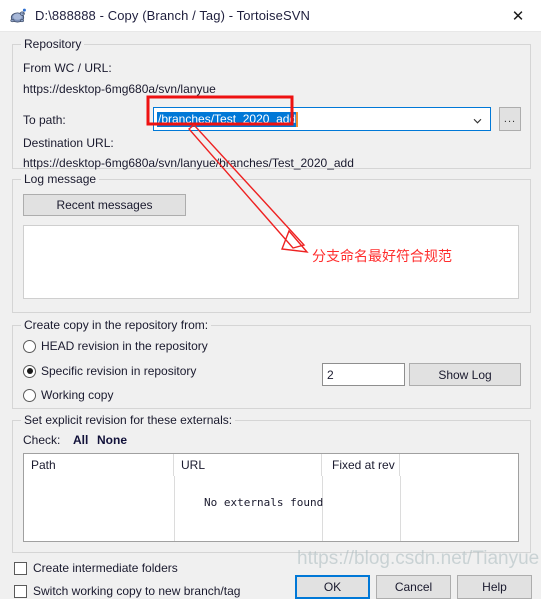 The image size is (541, 599). I want to click on close-icon: ✕, so click(518, 15).